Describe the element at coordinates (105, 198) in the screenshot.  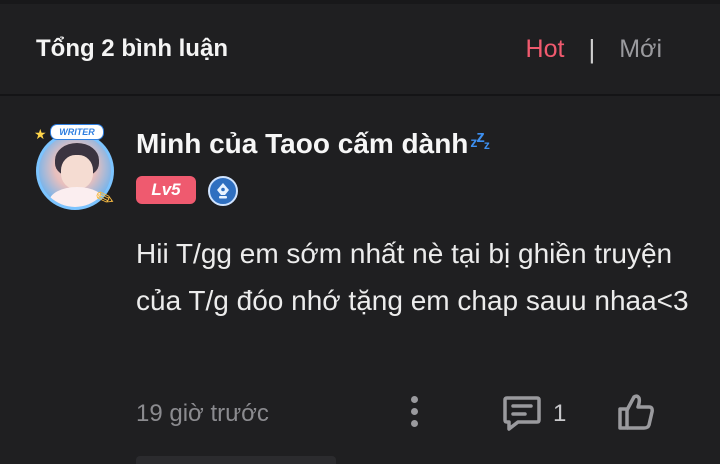
I see `pen-icon: ✎` at that location.